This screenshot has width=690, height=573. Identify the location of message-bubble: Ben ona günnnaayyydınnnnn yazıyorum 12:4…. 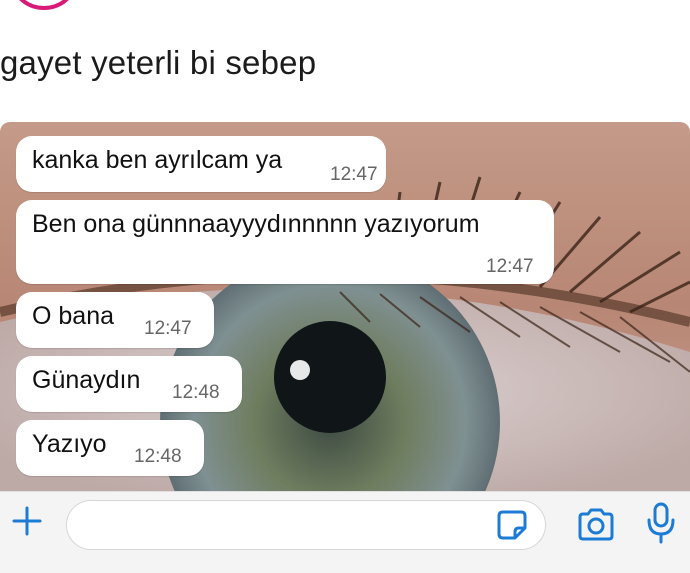
(285, 242).